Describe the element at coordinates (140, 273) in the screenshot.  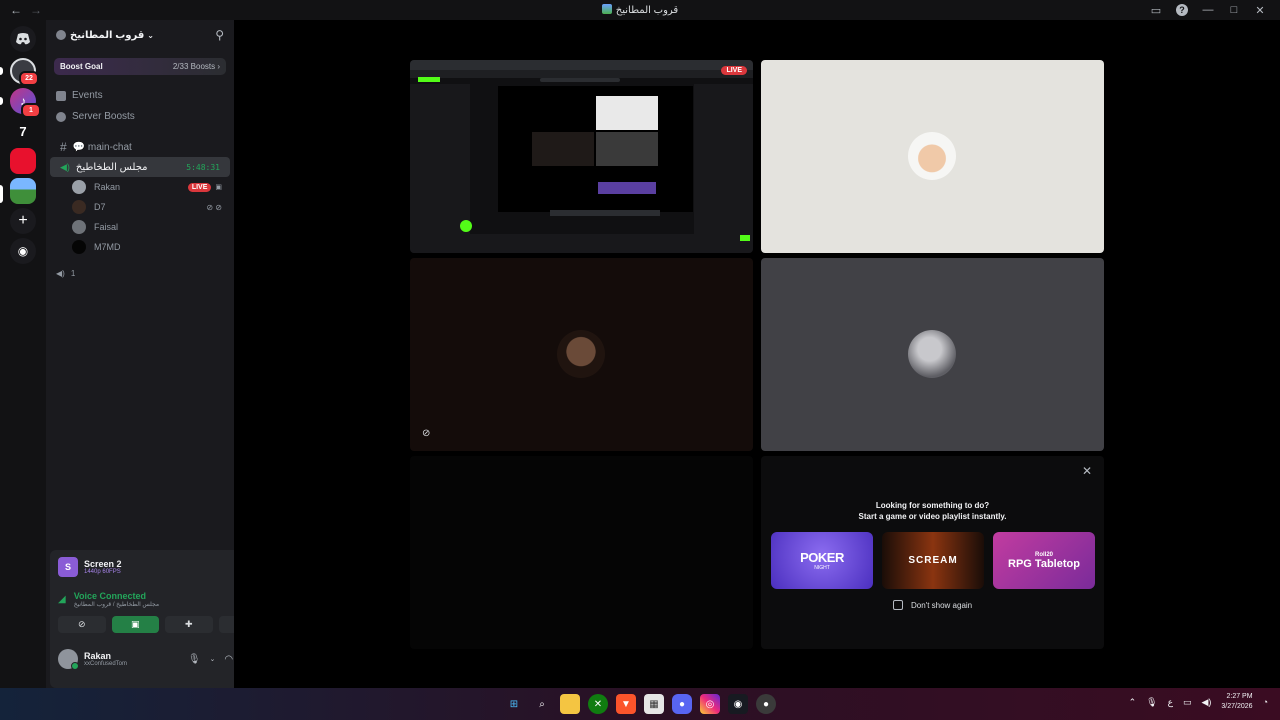
I see `voice-channel-2: ◀) 1` at that location.